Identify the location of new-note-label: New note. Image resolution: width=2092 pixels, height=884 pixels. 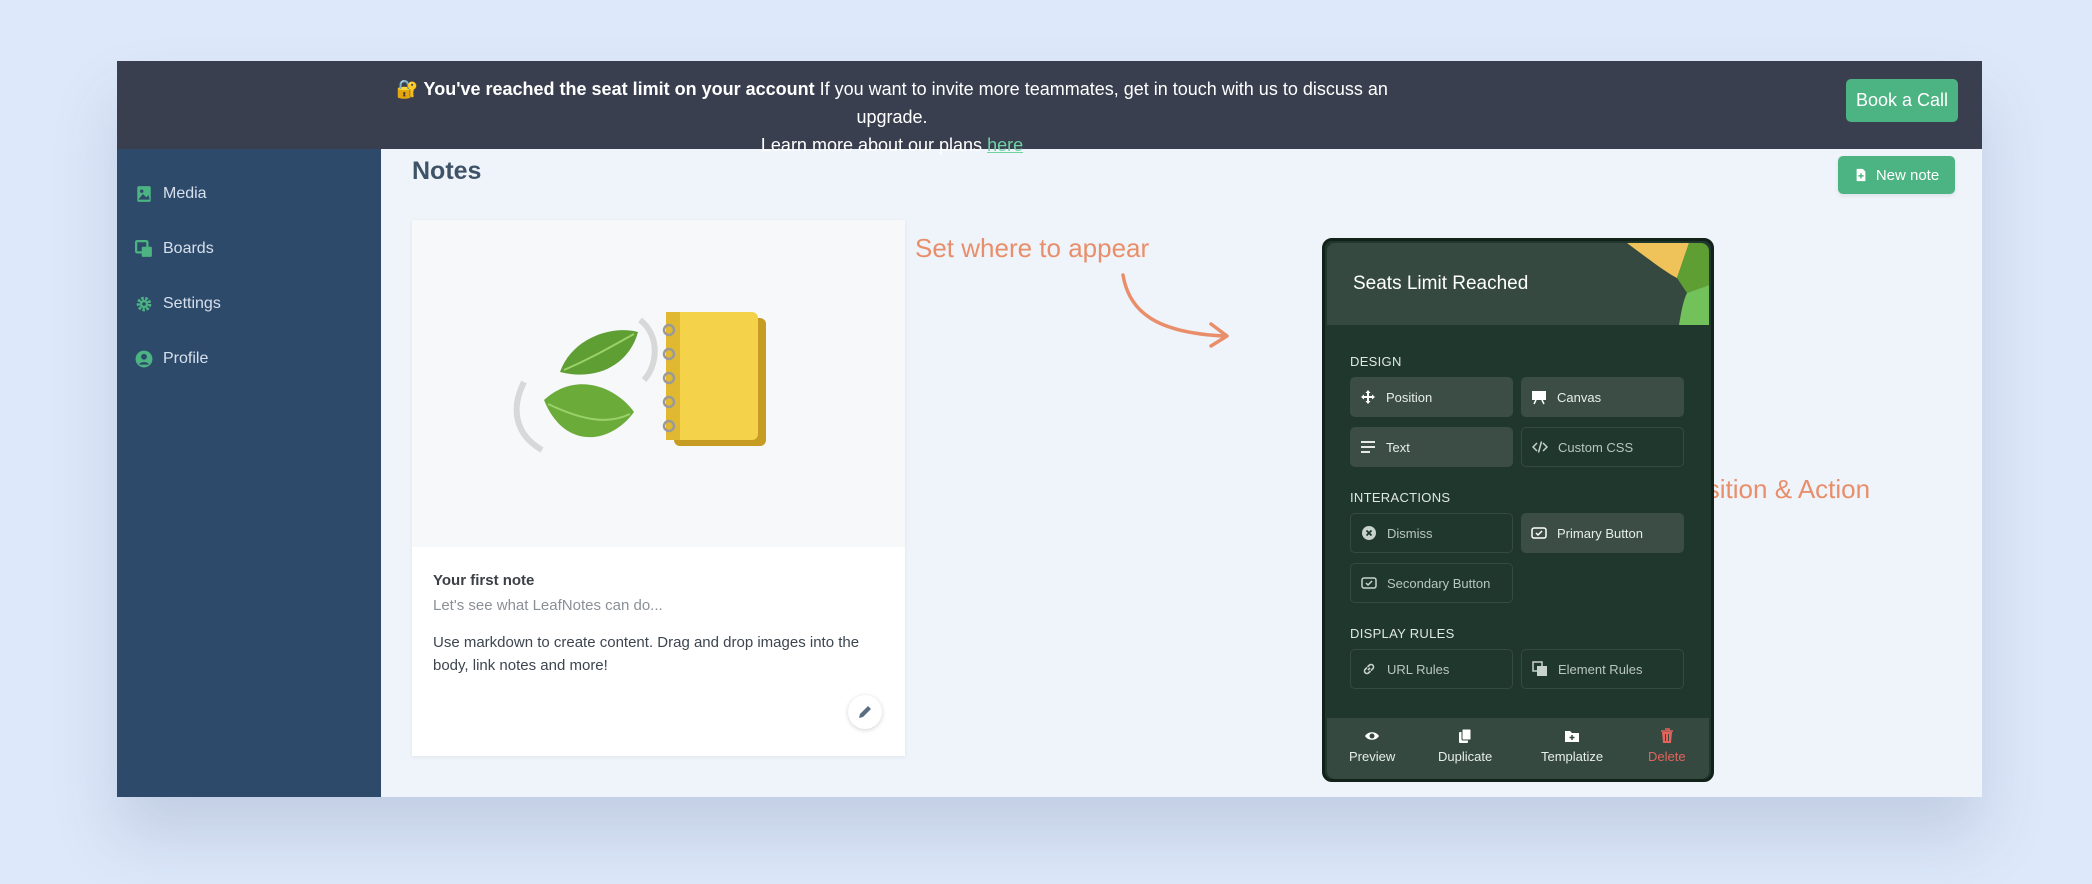
(1907, 175).